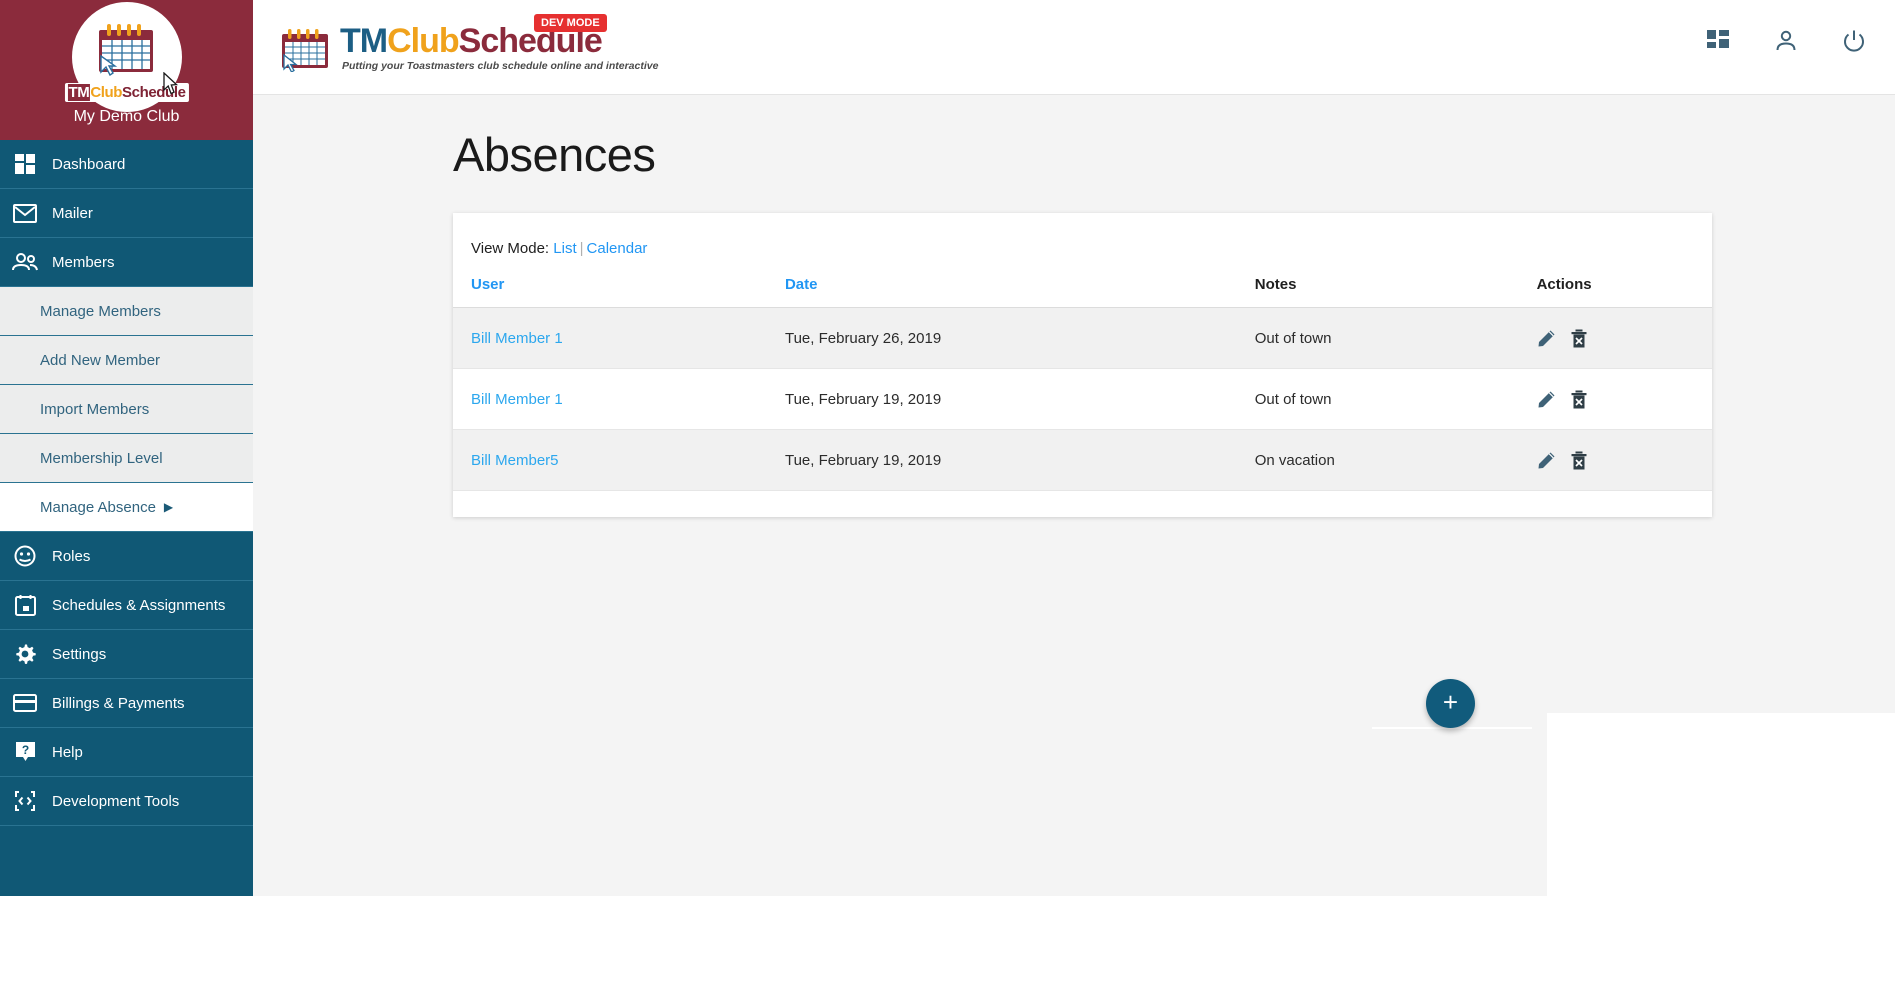  What do you see at coordinates (1854, 41) in the screenshot?
I see `power-logout-icon` at bounding box center [1854, 41].